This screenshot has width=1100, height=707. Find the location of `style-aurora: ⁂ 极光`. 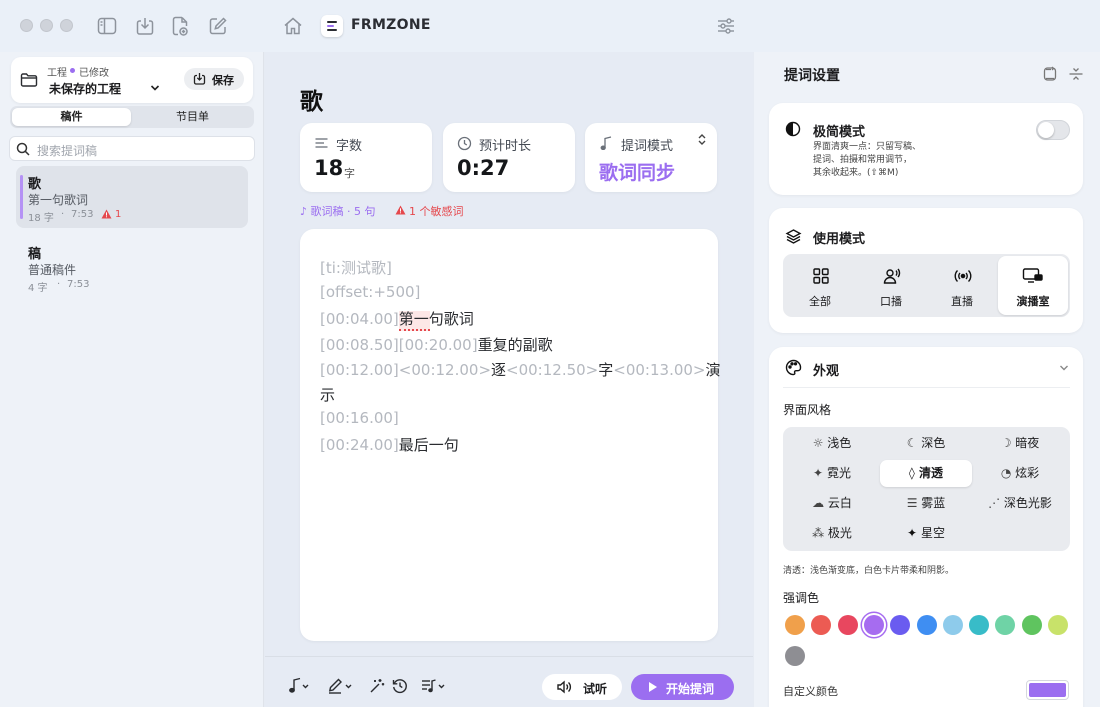

style-aurora: ⁂ 极光 is located at coordinates (832, 533).